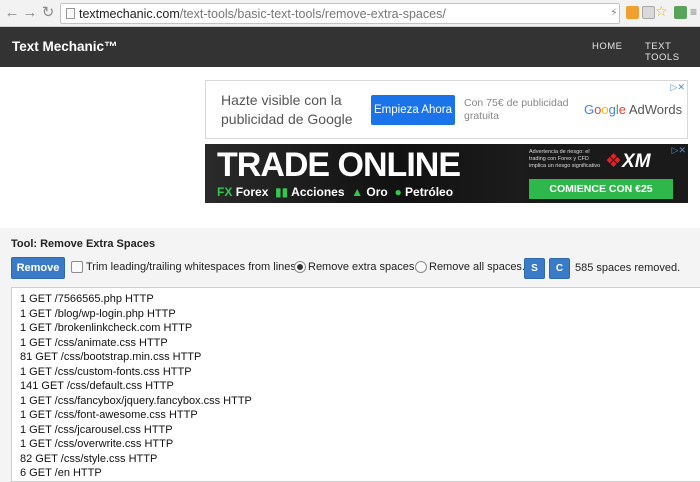 This screenshot has height=482, width=700. I want to click on text-line: 1 GET /css/overwrite.css HTTP, so click(97, 444).